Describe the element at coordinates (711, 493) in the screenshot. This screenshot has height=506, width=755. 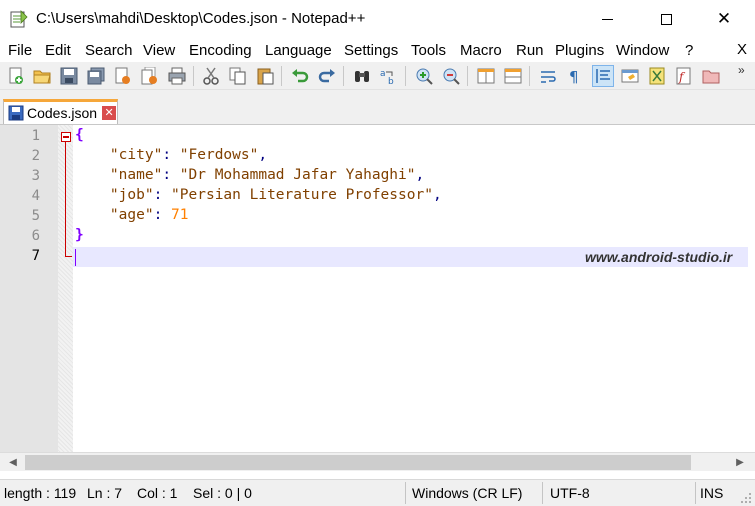
I see `status-insert-mode: INS` at that location.